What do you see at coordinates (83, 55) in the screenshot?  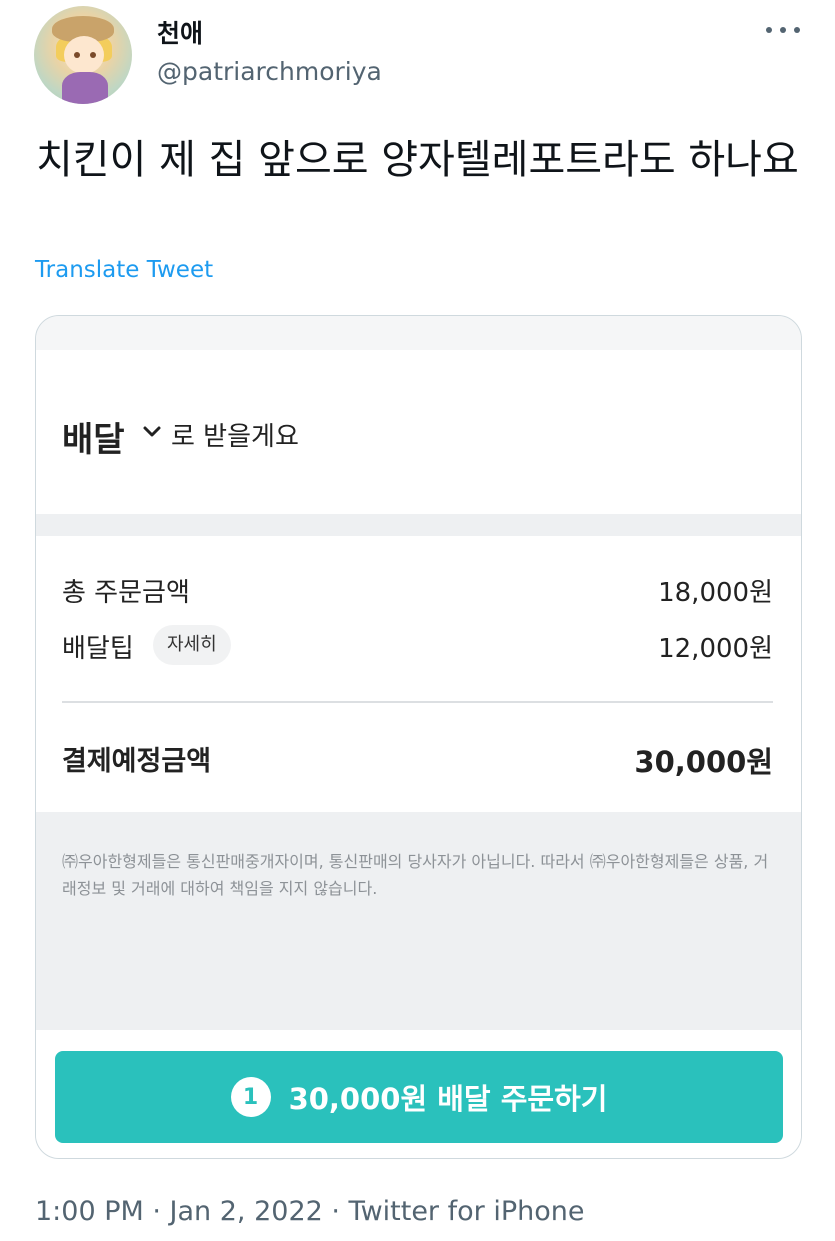 I see `avatar` at bounding box center [83, 55].